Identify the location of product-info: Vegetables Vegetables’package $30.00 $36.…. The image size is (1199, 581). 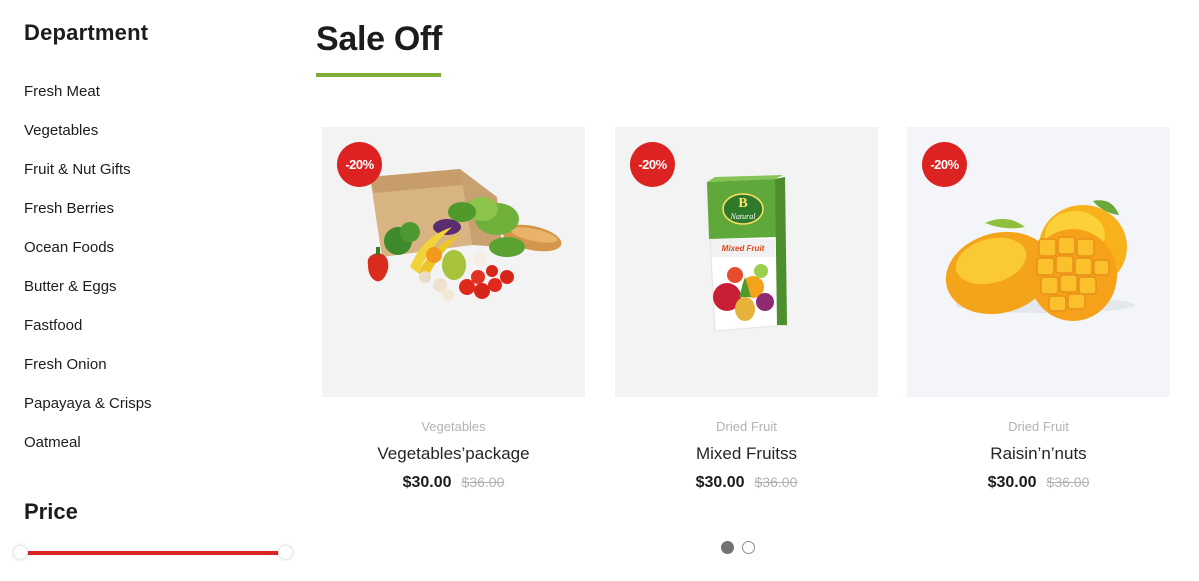
(453, 444).